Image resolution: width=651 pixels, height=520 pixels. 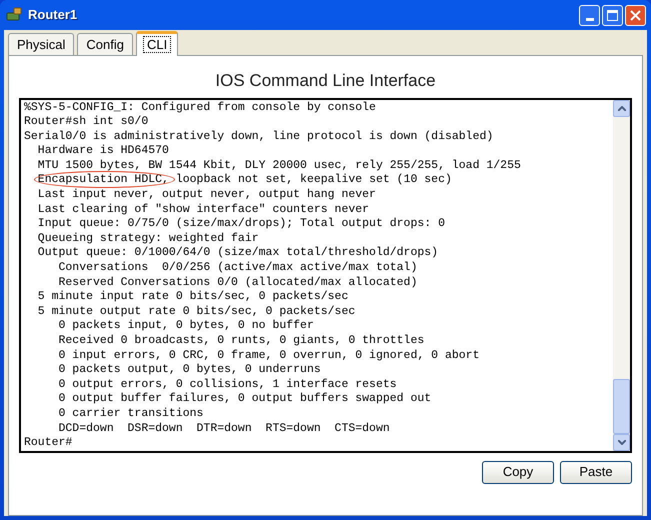 I want to click on maximize-icon, so click(x=612, y=15).